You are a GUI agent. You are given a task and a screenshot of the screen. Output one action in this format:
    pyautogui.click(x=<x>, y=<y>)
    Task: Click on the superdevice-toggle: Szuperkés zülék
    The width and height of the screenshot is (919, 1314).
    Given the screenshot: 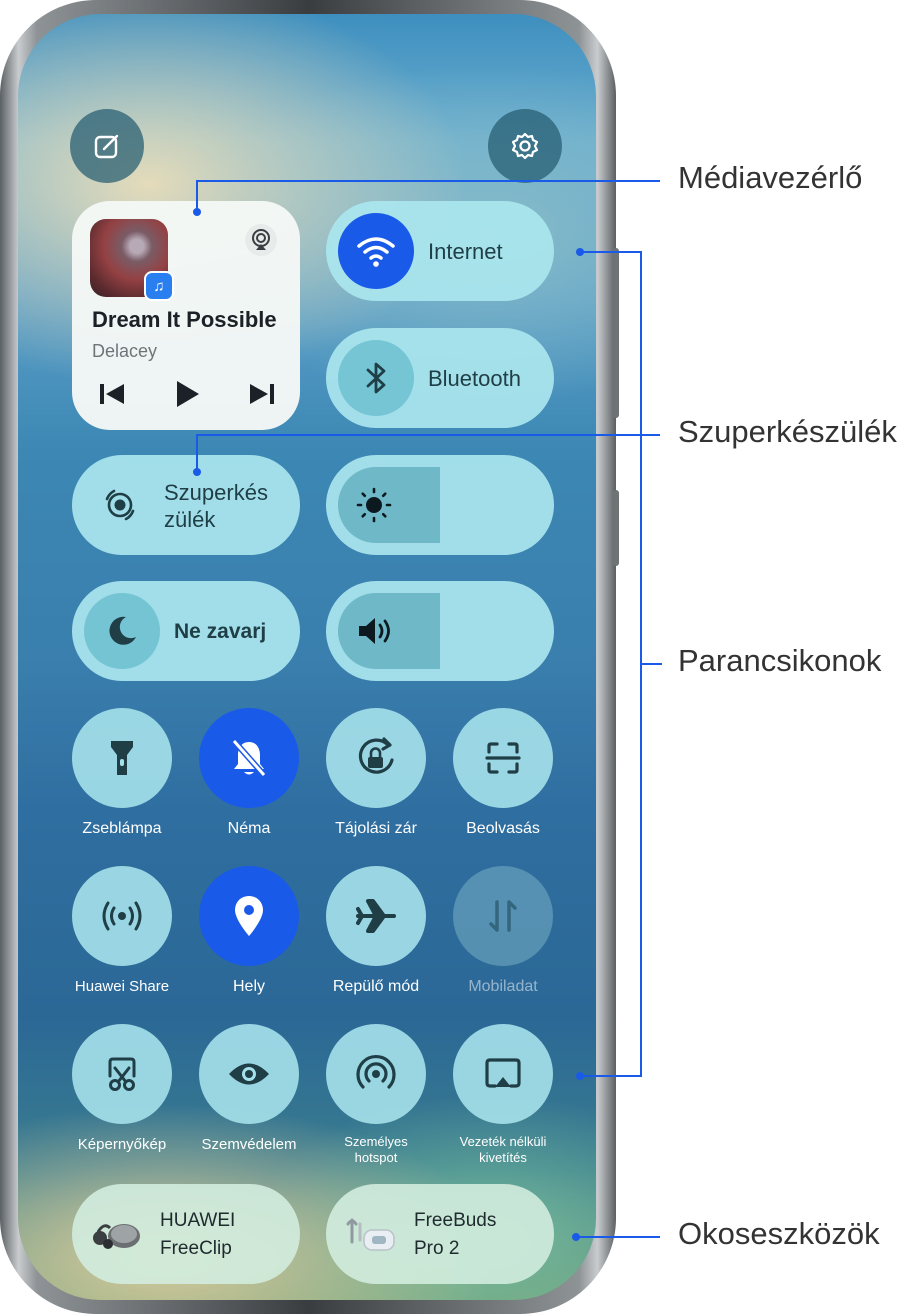 What is the action you would take?
    pyautogui.click(x=186, y=505)
    